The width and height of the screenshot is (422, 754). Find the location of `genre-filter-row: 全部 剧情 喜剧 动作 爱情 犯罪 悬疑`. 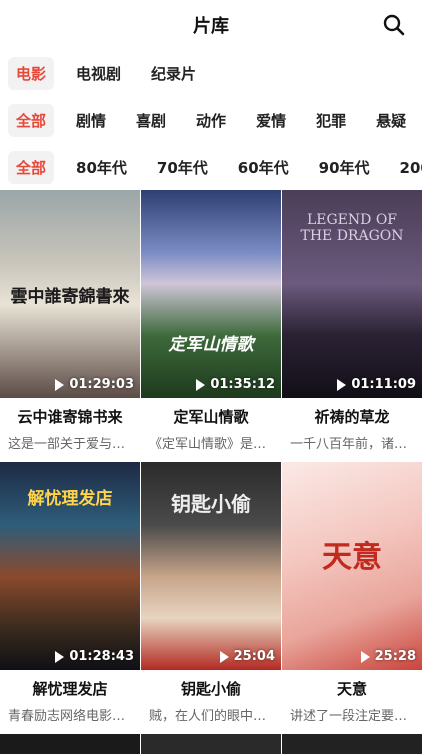

genre-filter-row: 全部 剧情 喜剧 动作 爱情 犯罪 悬疑 is located at coordinates (211, 120).